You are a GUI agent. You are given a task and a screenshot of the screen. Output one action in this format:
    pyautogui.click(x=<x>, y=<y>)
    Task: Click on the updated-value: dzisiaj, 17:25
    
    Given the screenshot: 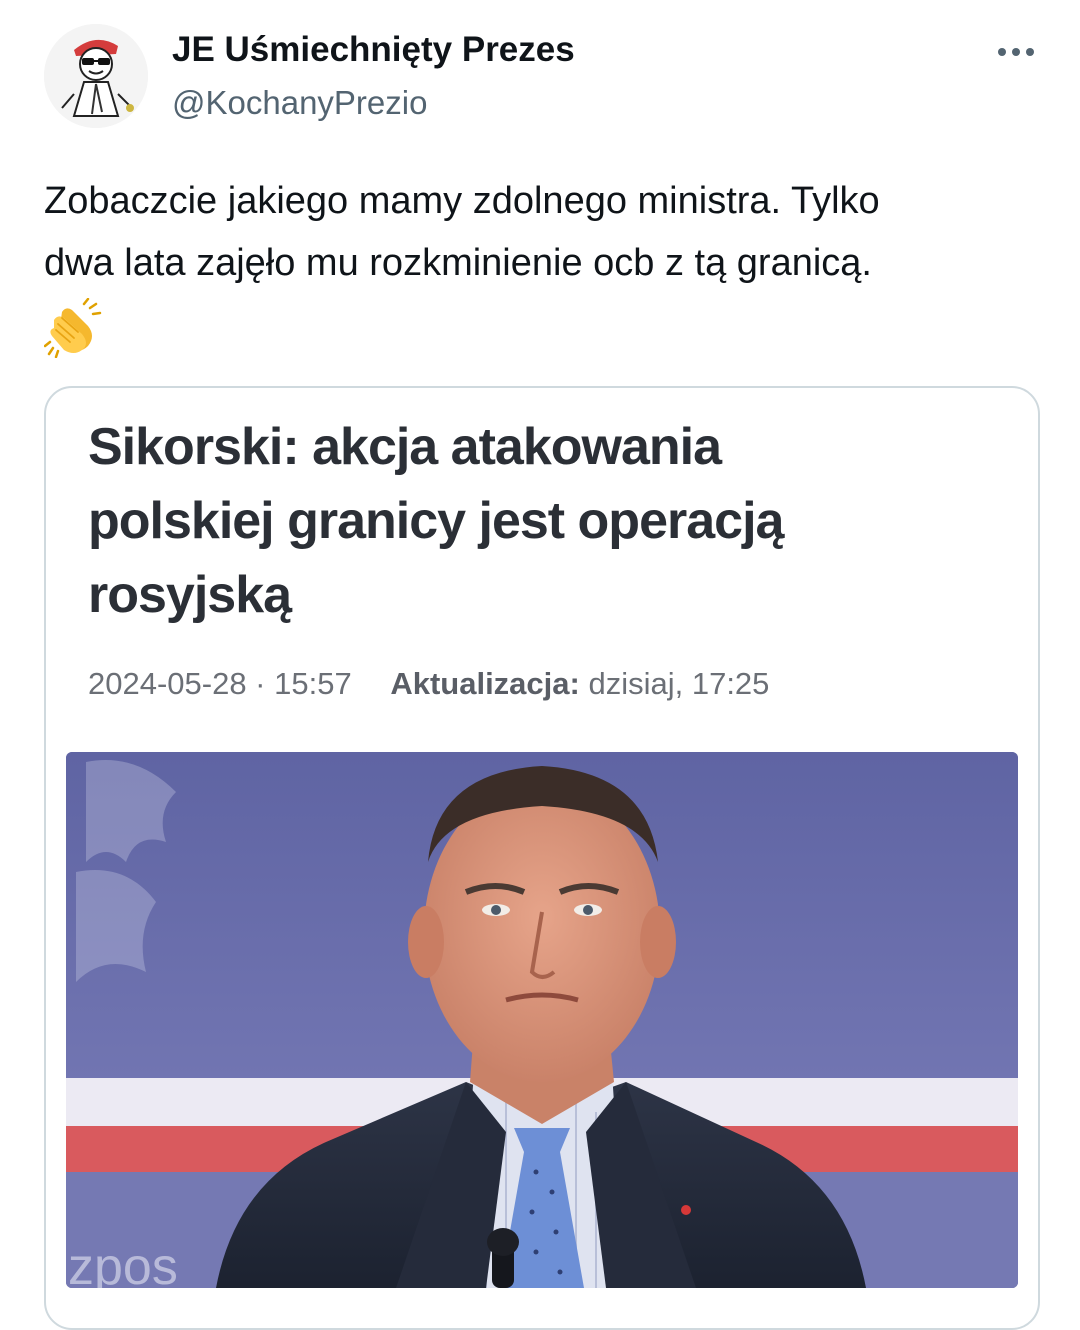 What is the action you would take?
    pyautogui.click(x=679, y=683)
    